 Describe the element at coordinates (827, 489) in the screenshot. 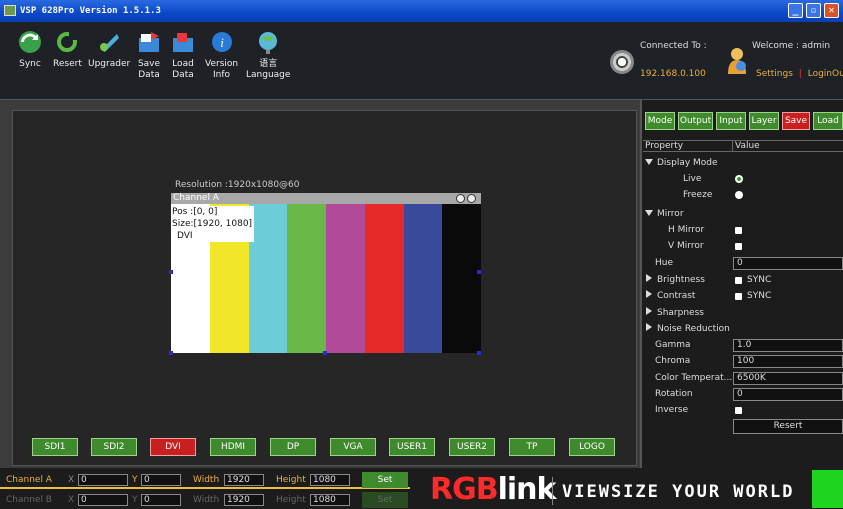

I see `status-indicator` at that location.